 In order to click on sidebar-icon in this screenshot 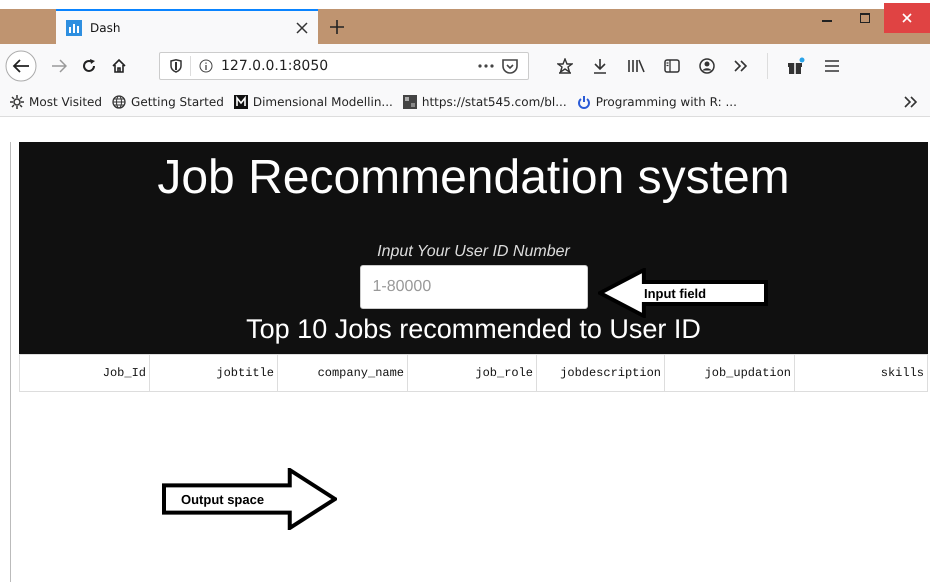, I will do `click(672, 65)`.